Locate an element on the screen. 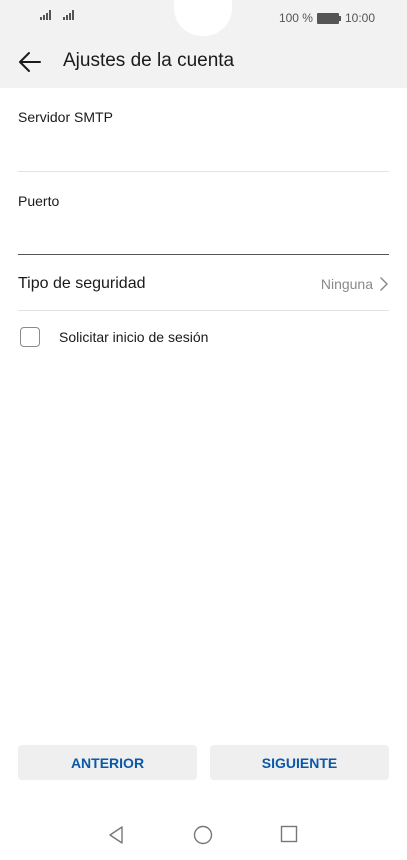  previous-button: ANTERIOR is located at coordinates (107, 762).